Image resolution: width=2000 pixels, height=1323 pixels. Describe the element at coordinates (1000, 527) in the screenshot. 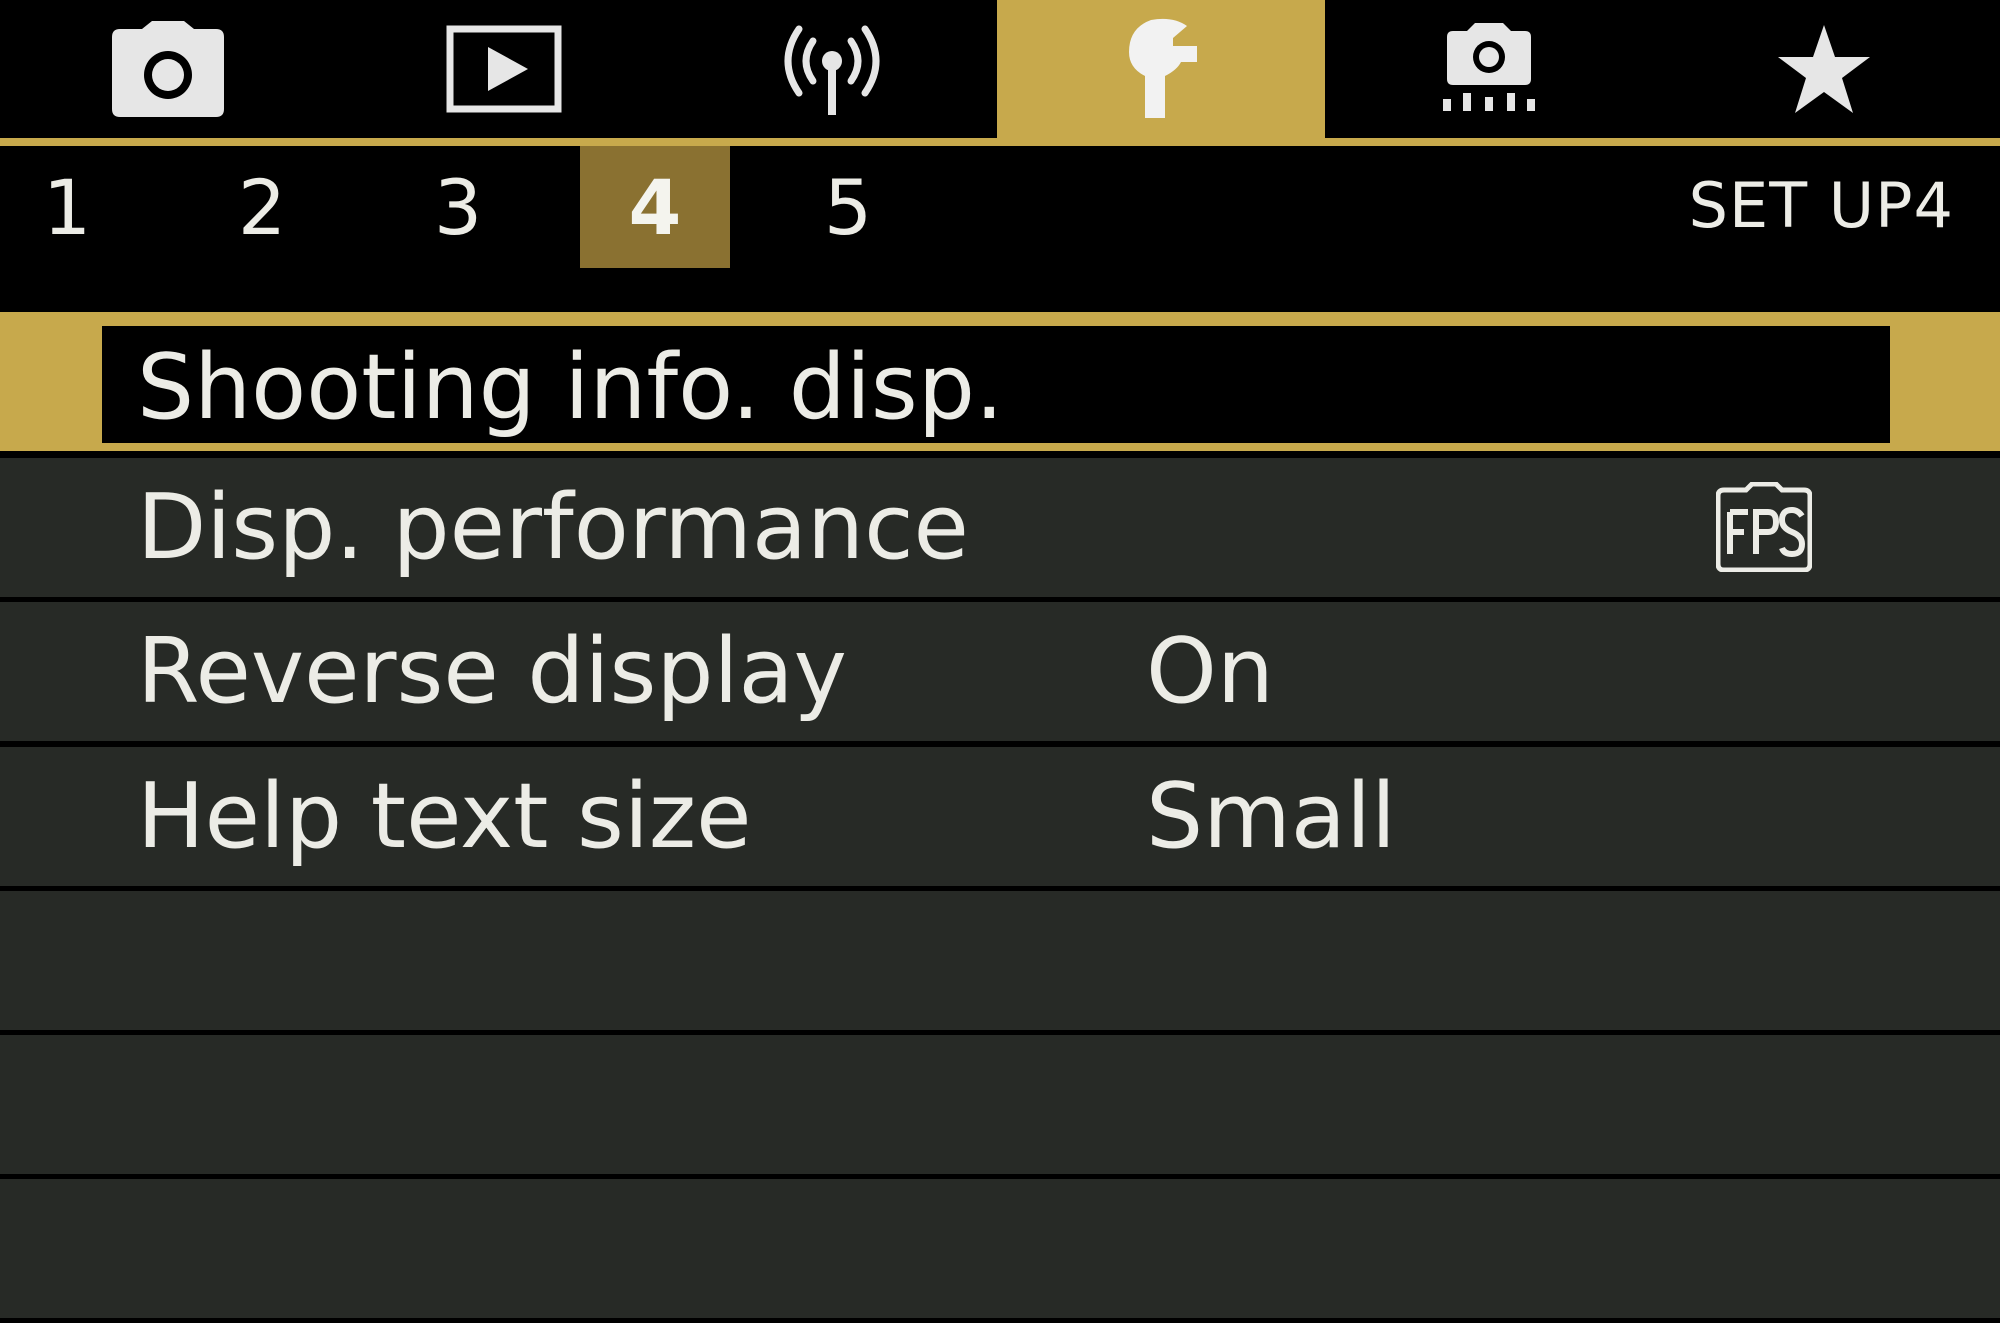

I see `menu-item-disp-performance: Disp. performance` at that location.